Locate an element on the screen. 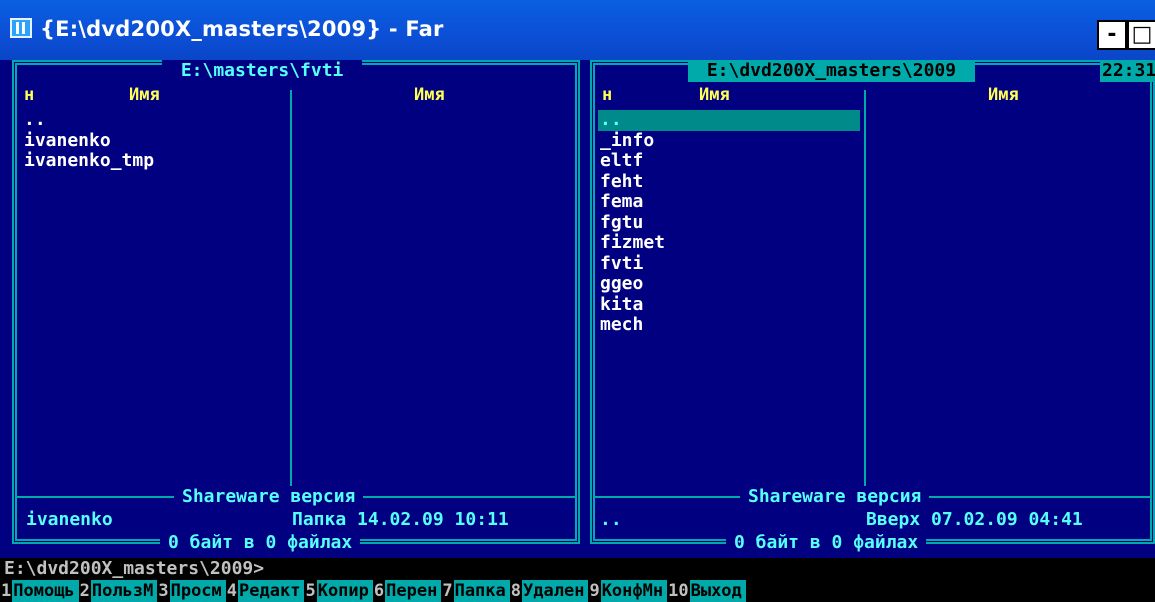 The height and width of the screenshot is (602, 1155). fkey-label: Выход is located at coordinates (717, 591).